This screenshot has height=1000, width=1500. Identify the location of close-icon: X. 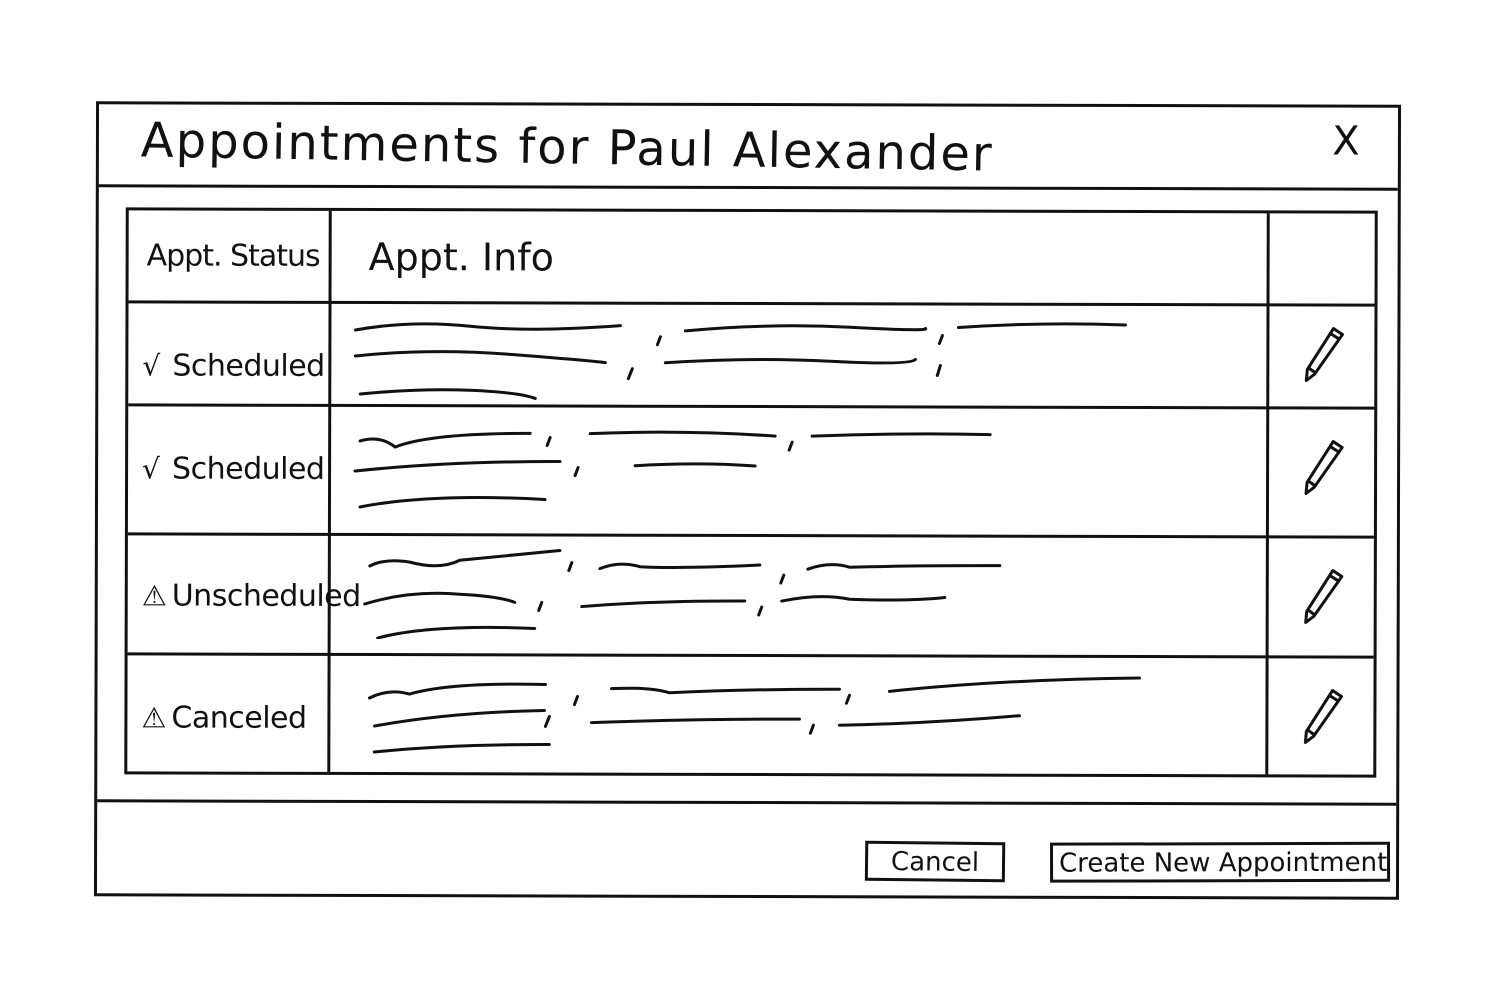
(1346, 142).